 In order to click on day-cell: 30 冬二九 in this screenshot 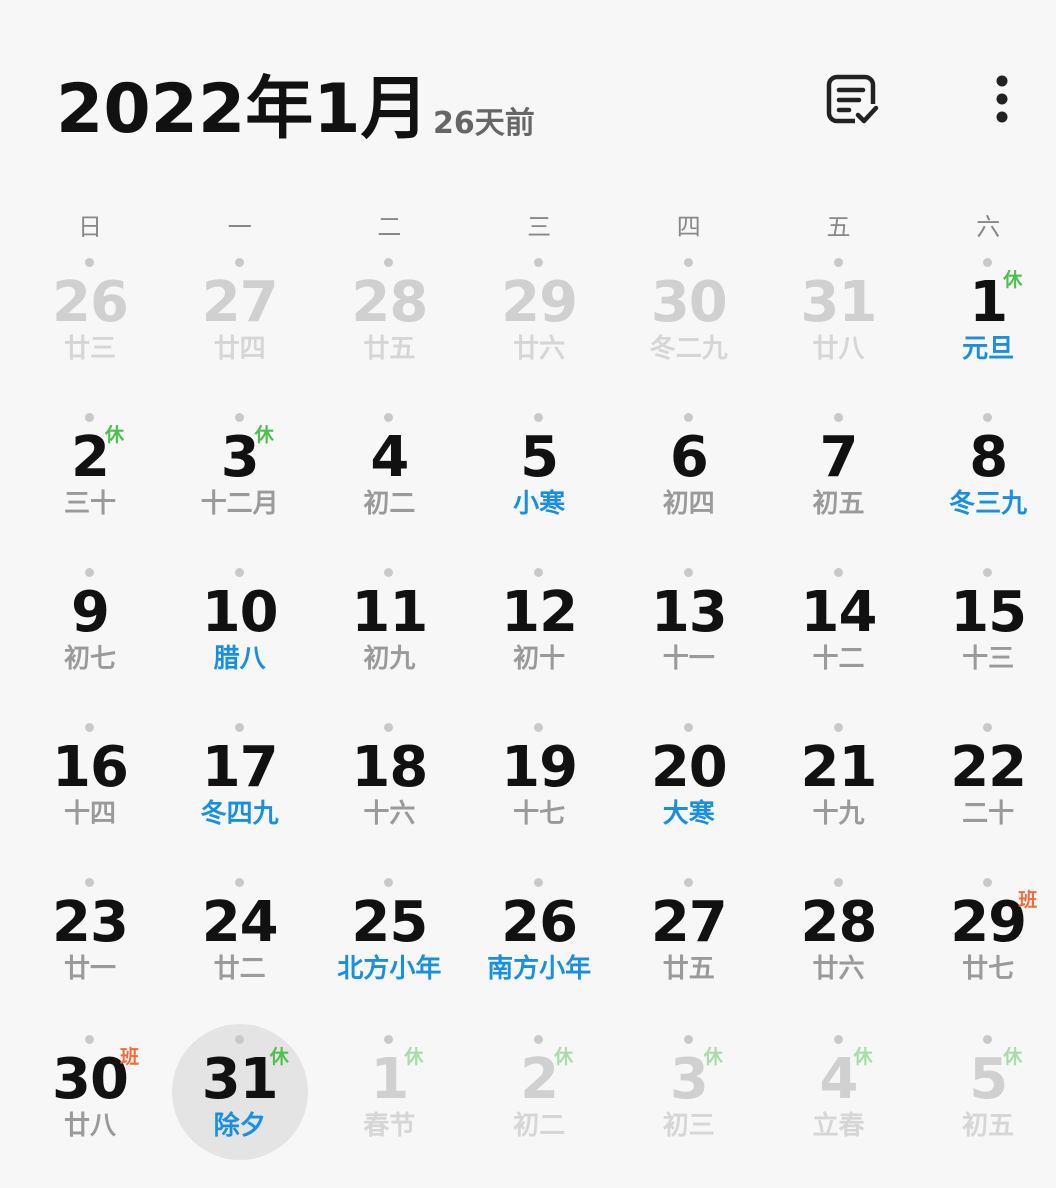, I will do `click(689, 325)`.